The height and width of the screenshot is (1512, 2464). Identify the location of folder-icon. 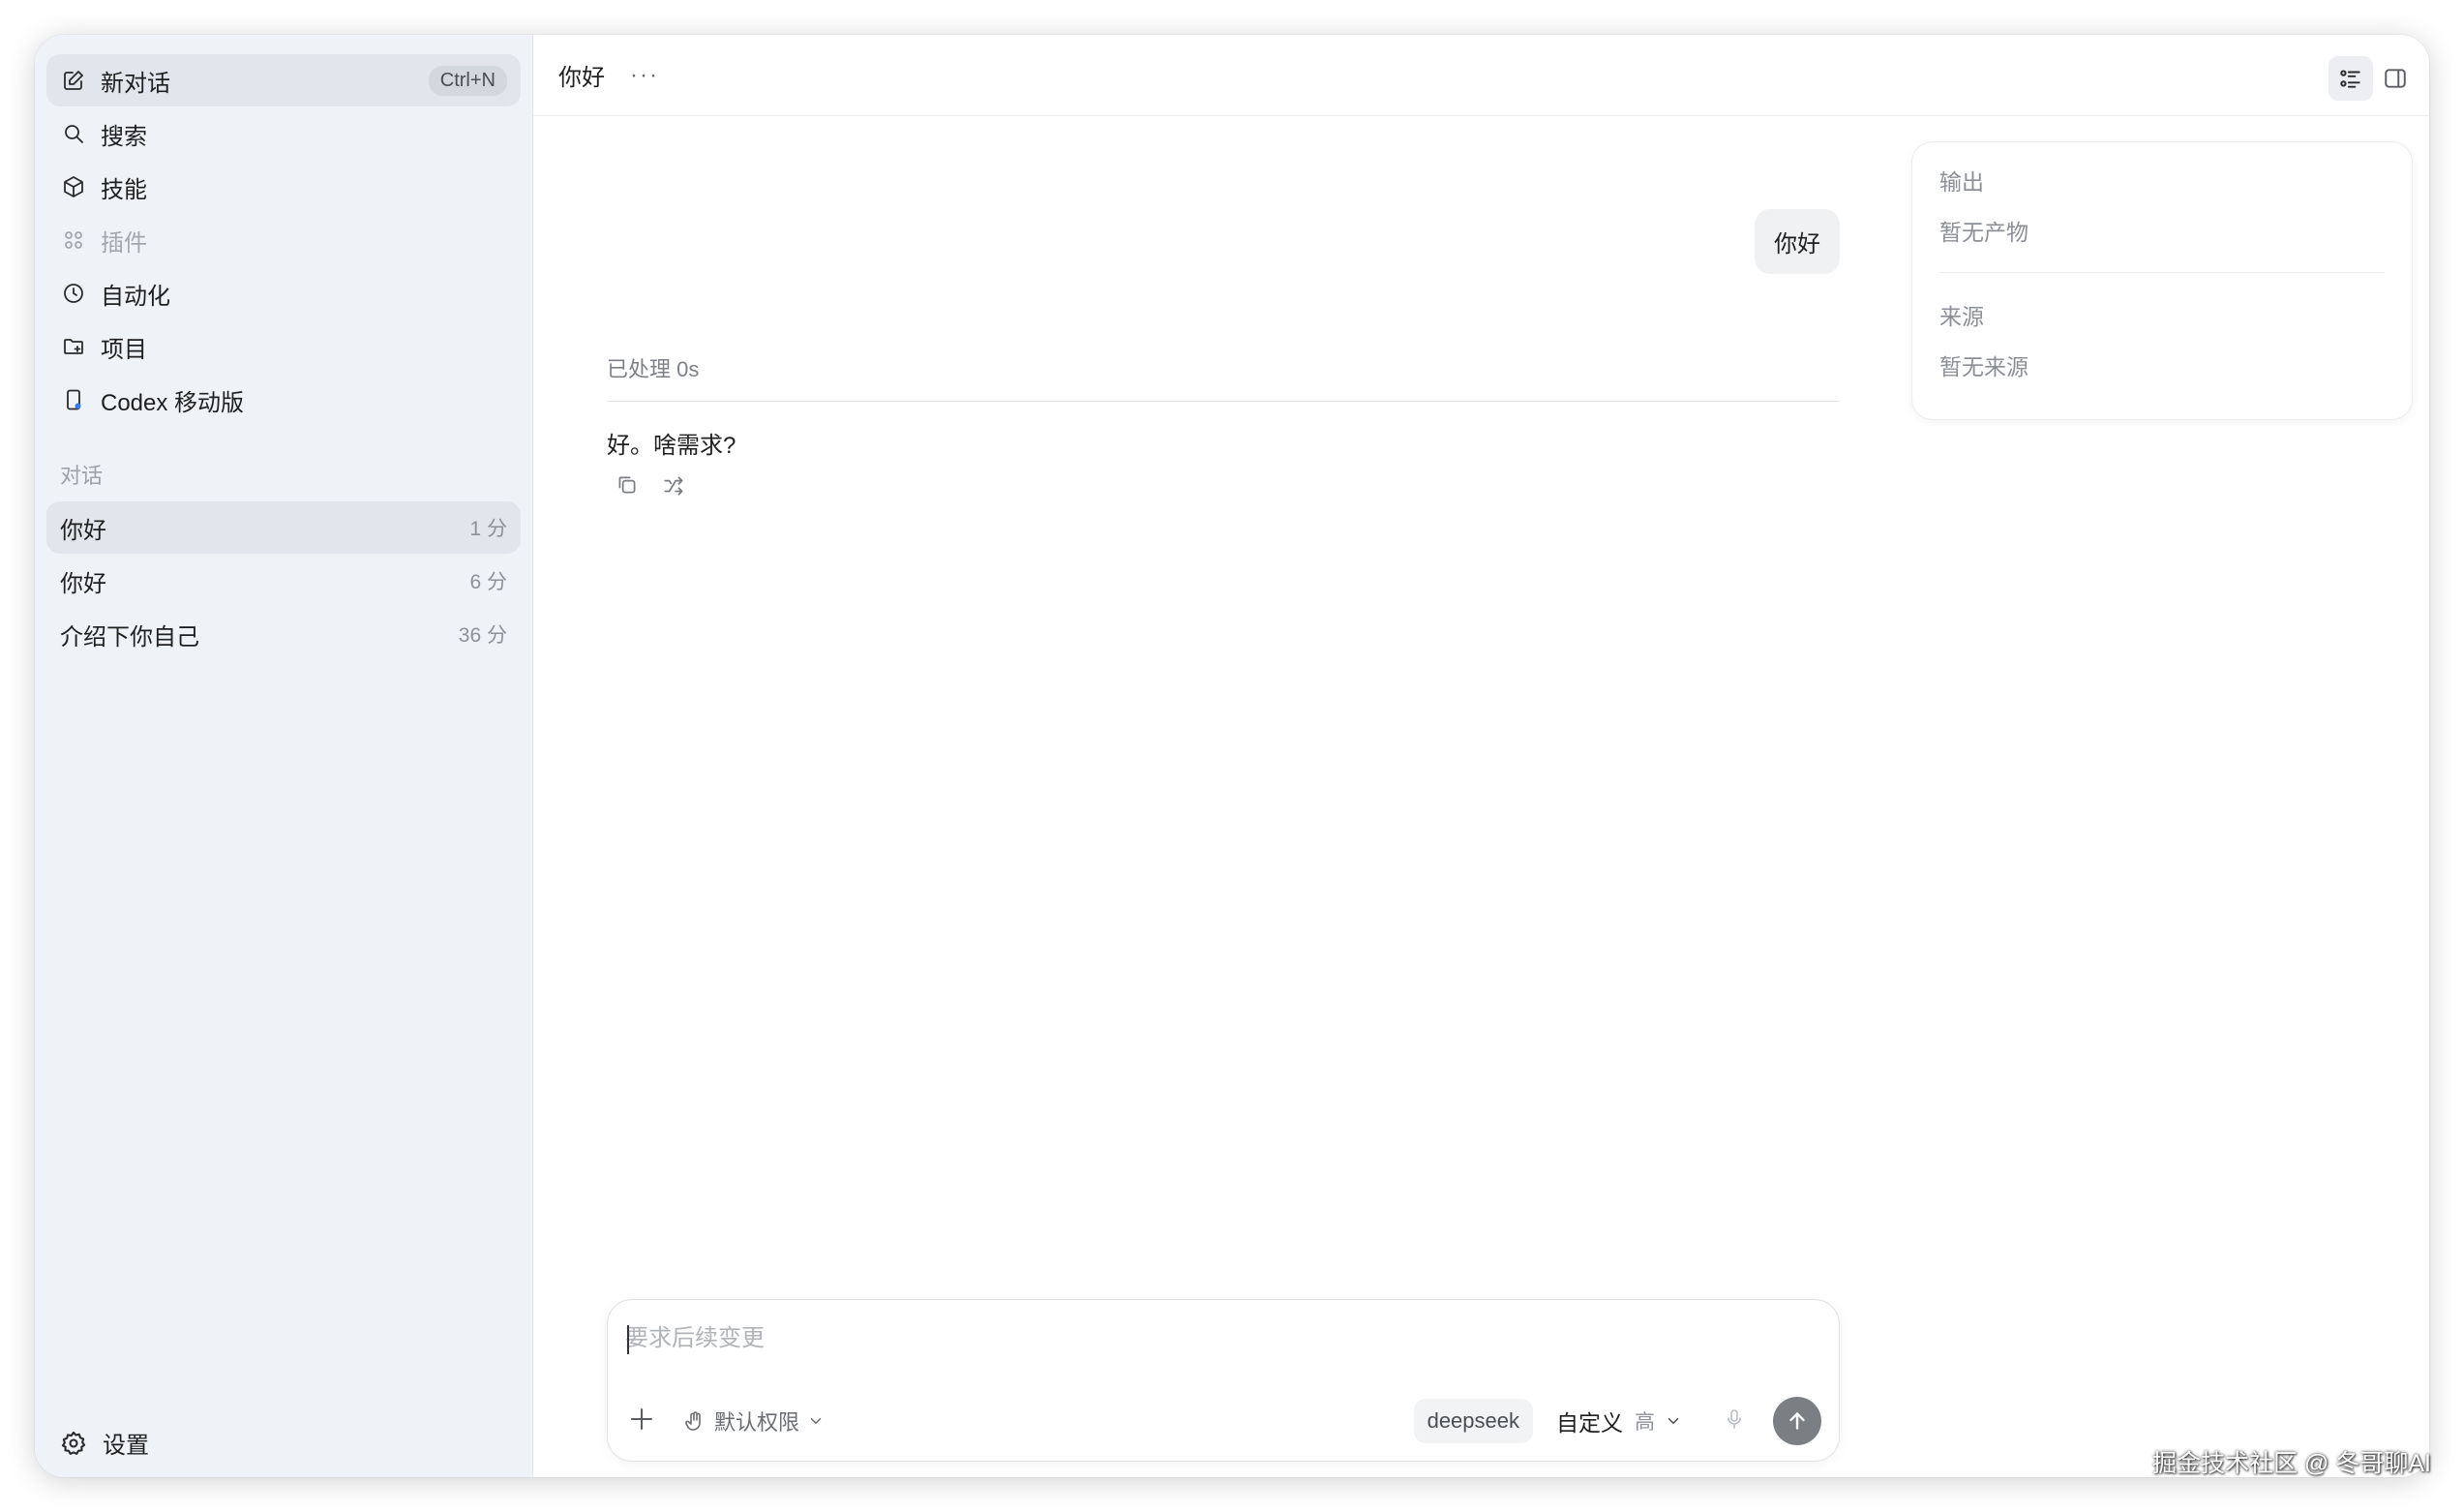
(73, 346).